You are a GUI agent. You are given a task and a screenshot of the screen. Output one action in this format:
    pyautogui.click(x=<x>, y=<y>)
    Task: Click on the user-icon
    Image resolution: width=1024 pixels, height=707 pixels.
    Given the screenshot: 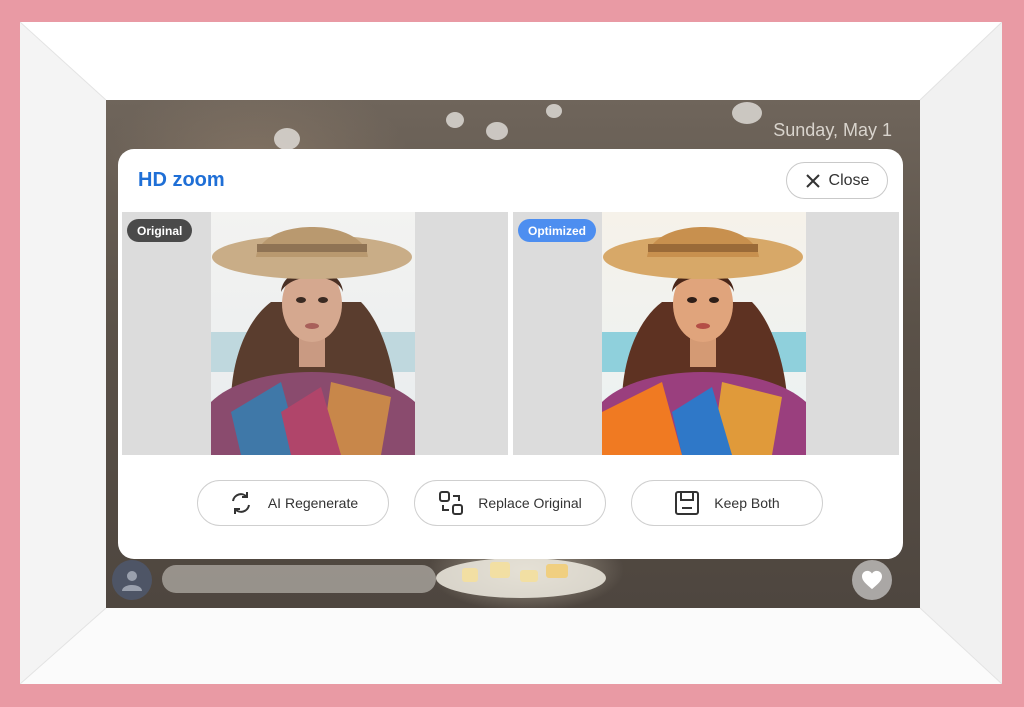 What is the action you would take?
    pyautogui.click(x=132, y=581)
    